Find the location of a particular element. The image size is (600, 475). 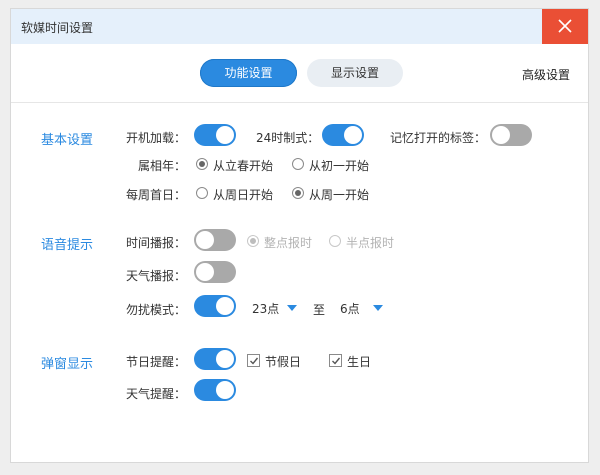

dnd-toggle is located at coordinates (215, 306).